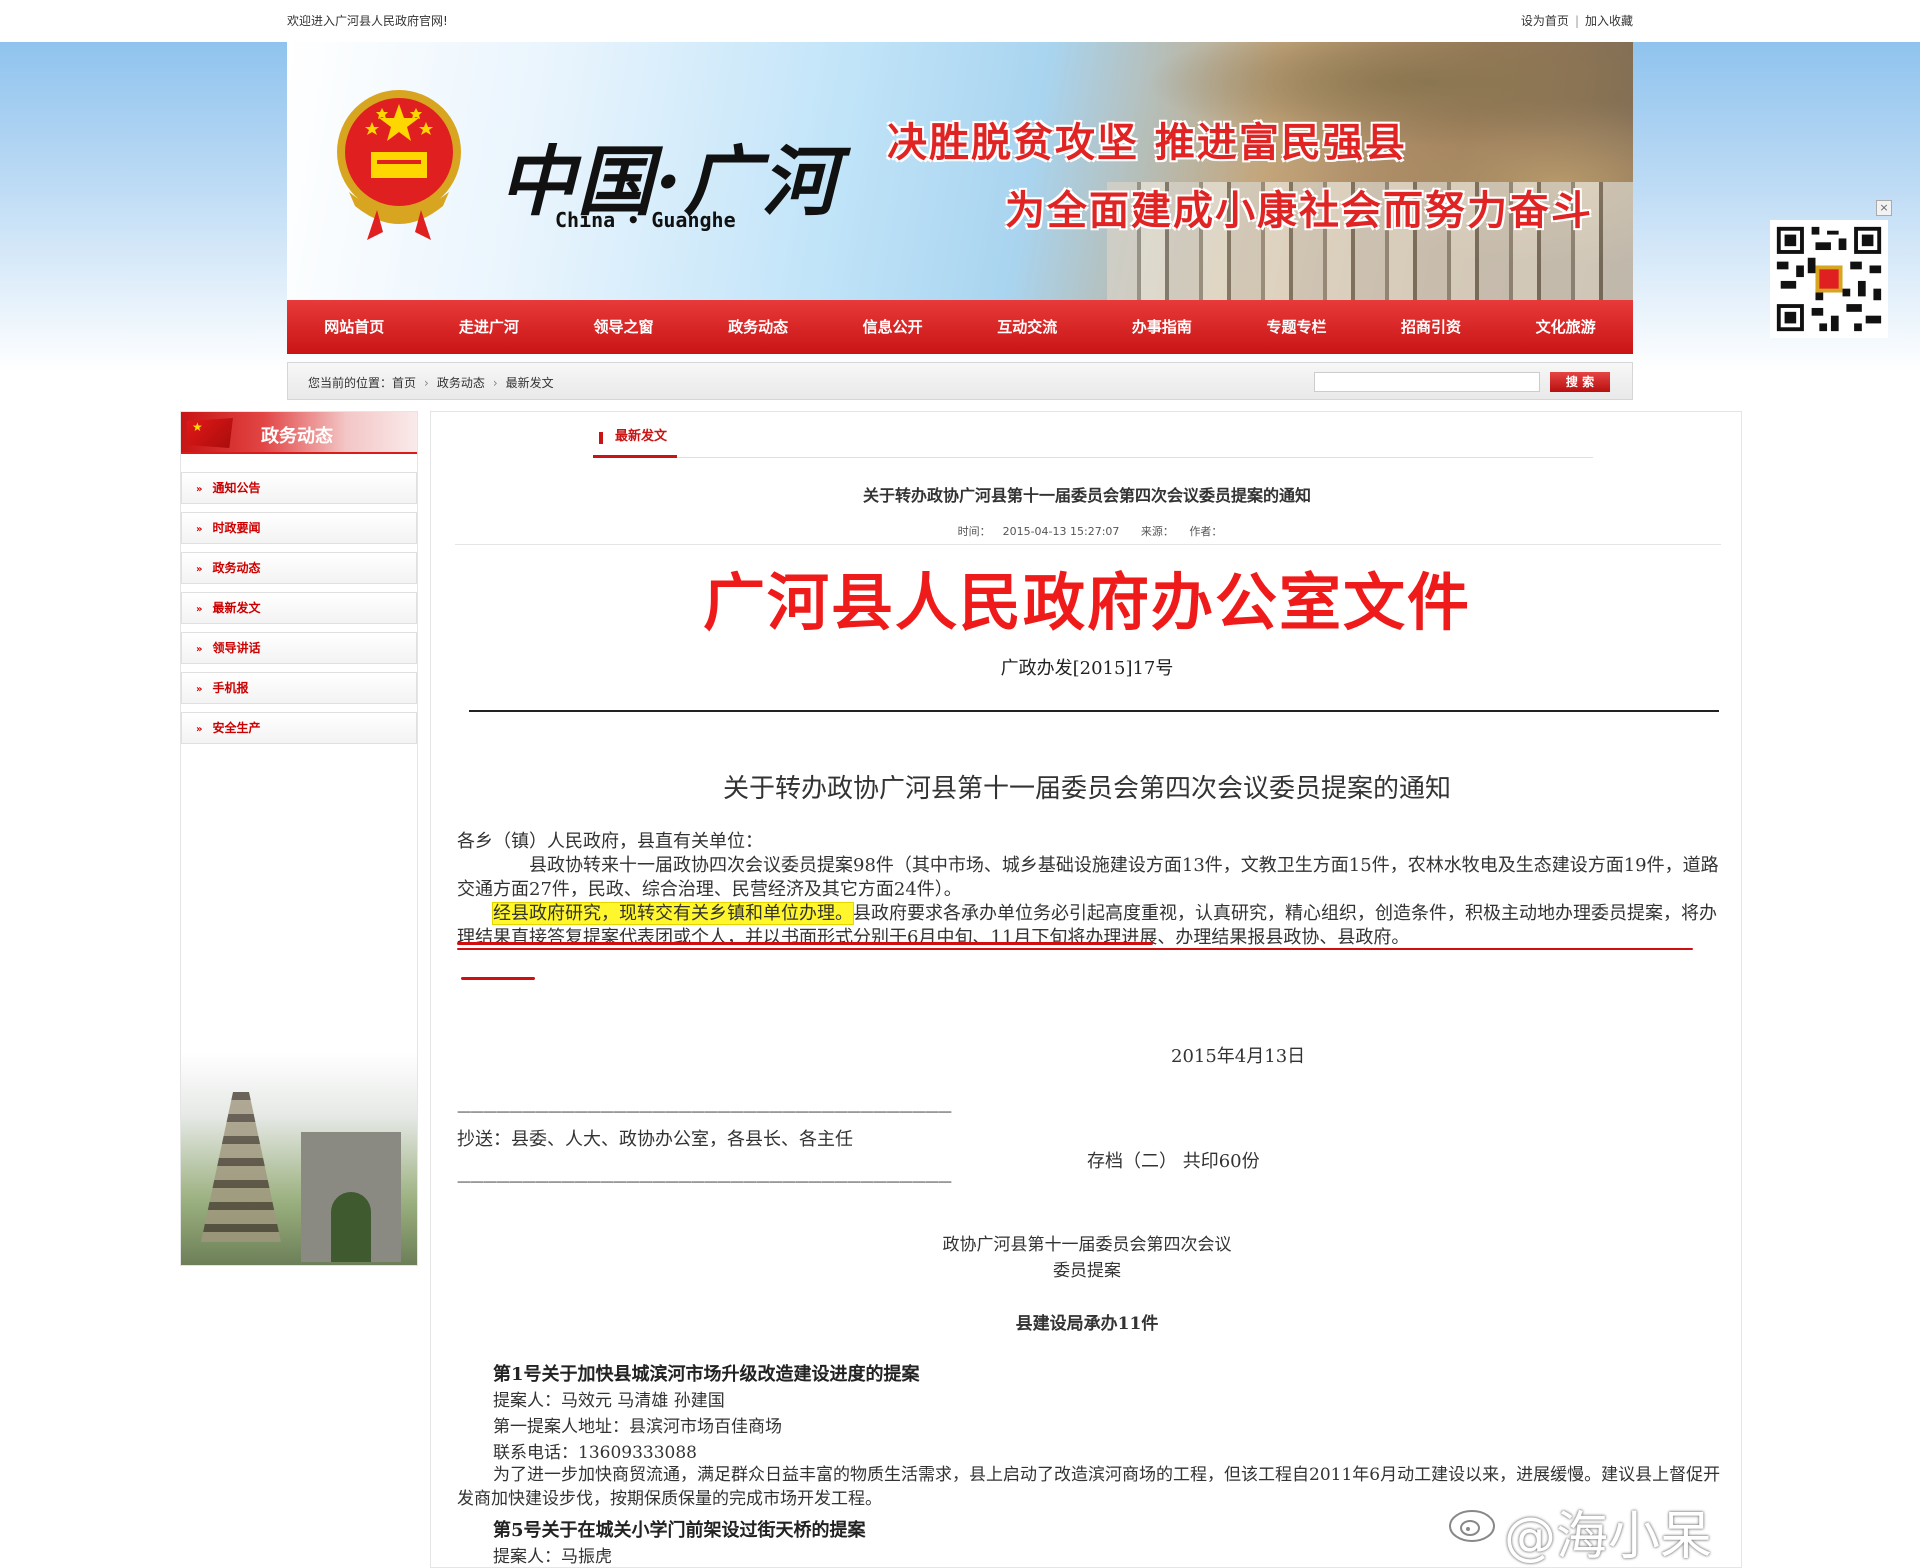 This screenshot has width=1920, height=1568. Describe the element at coordinates (1296, 327) in the screenshot. I see `nav-item-special-topics: 专题专栏` at that location.